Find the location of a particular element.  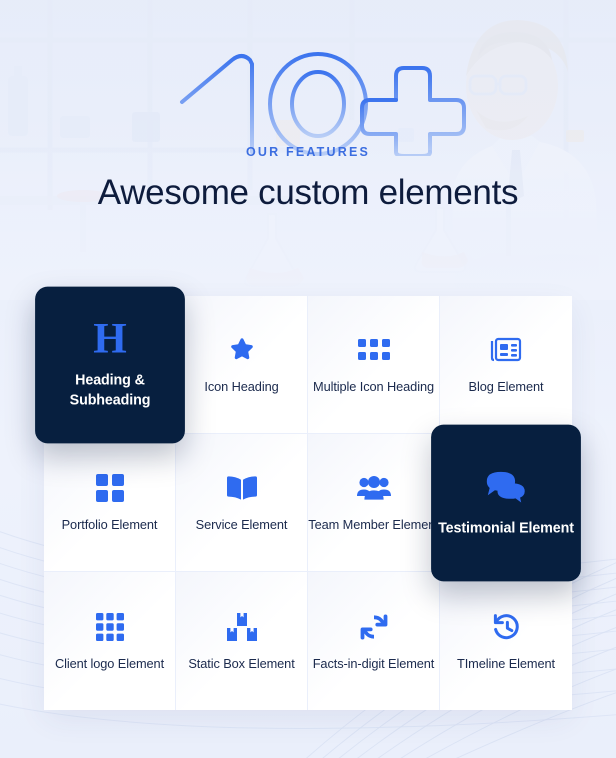

feature-card-label: Team Member Element is located at coordinates (373, 525).